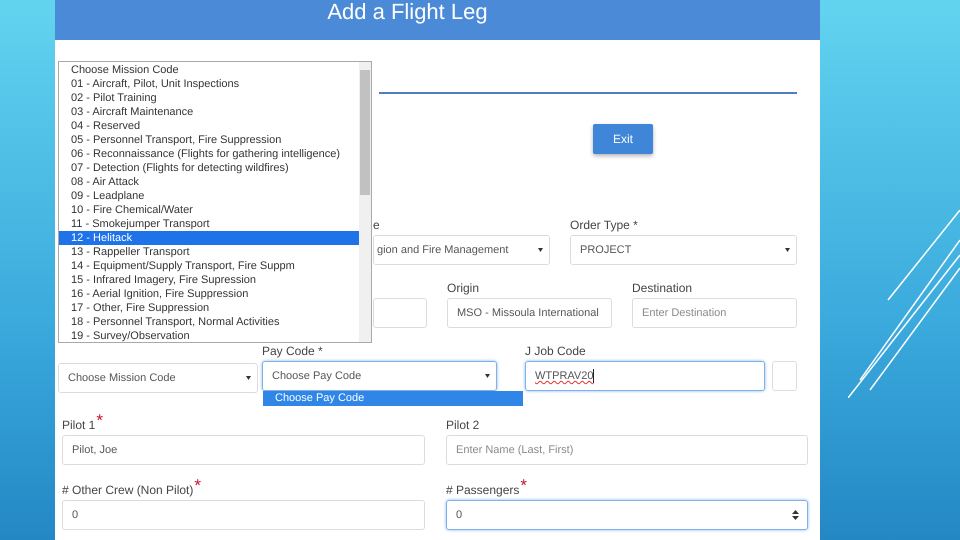 The image size is (960, 540). I want to click on scrollbar, so click(365, 202).